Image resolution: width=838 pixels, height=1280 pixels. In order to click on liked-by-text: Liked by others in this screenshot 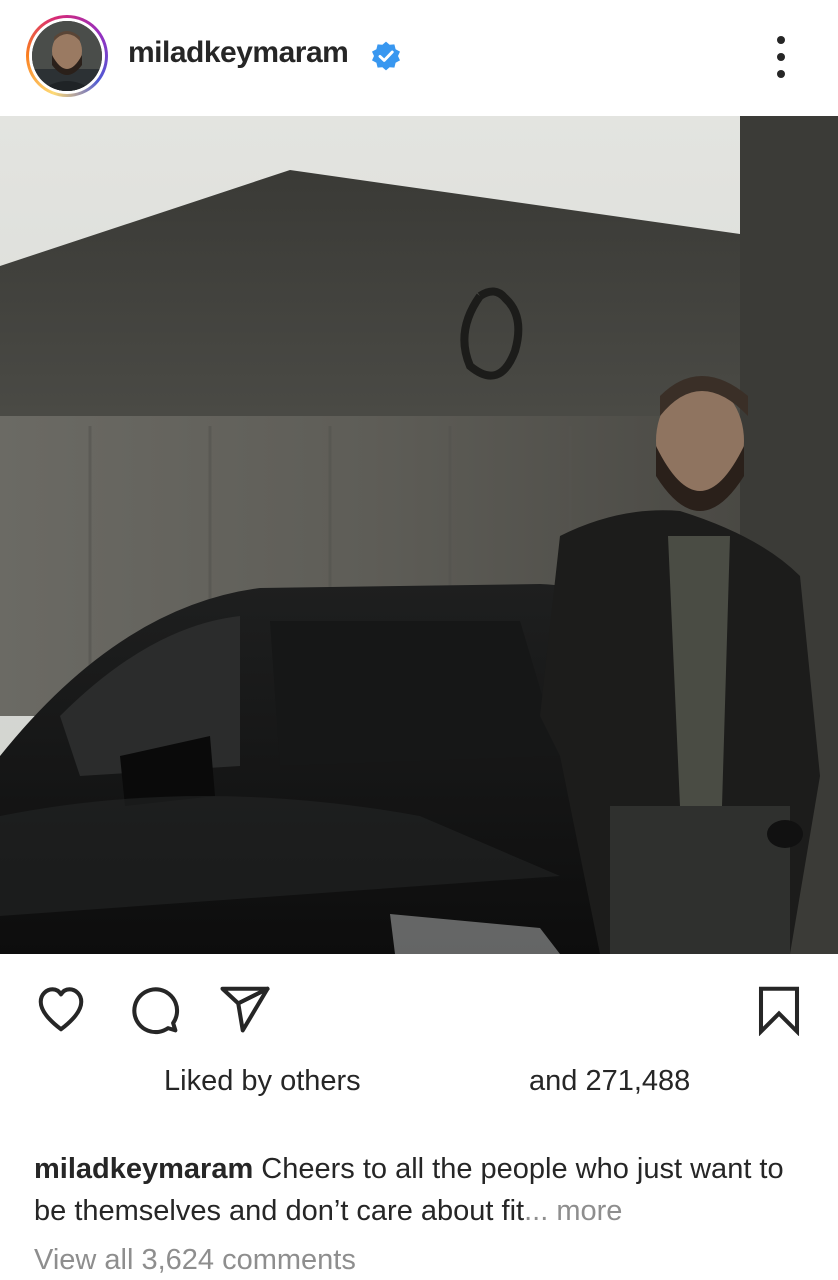, I will do `click(329, 1081)`.